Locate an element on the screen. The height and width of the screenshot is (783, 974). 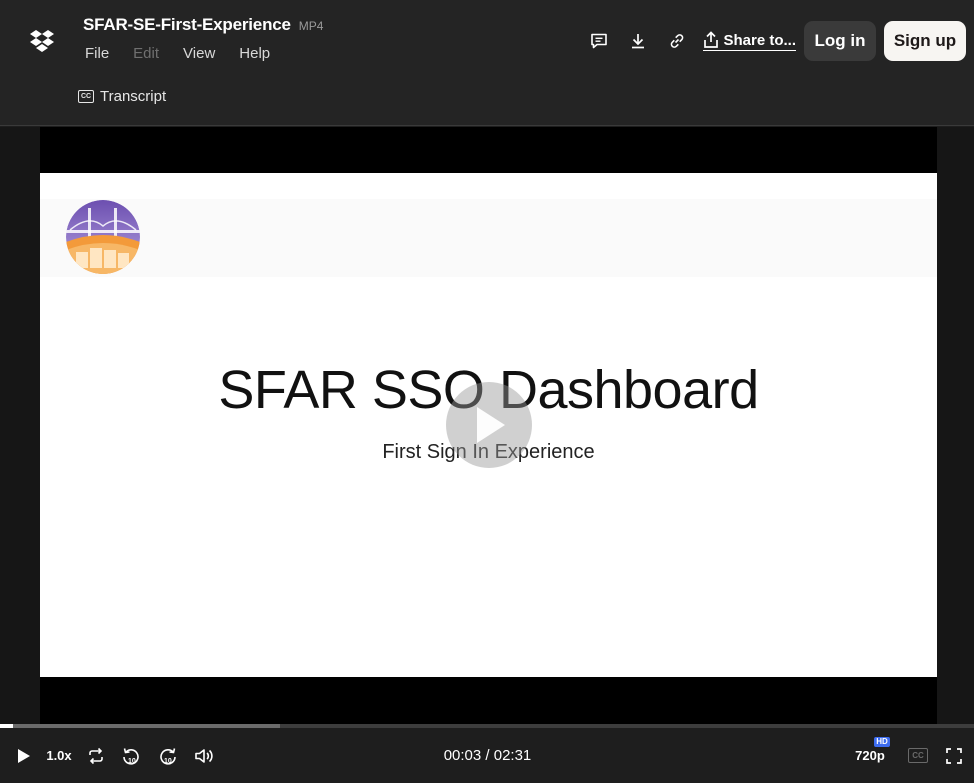
play-button is located at coordinates (24, 755).